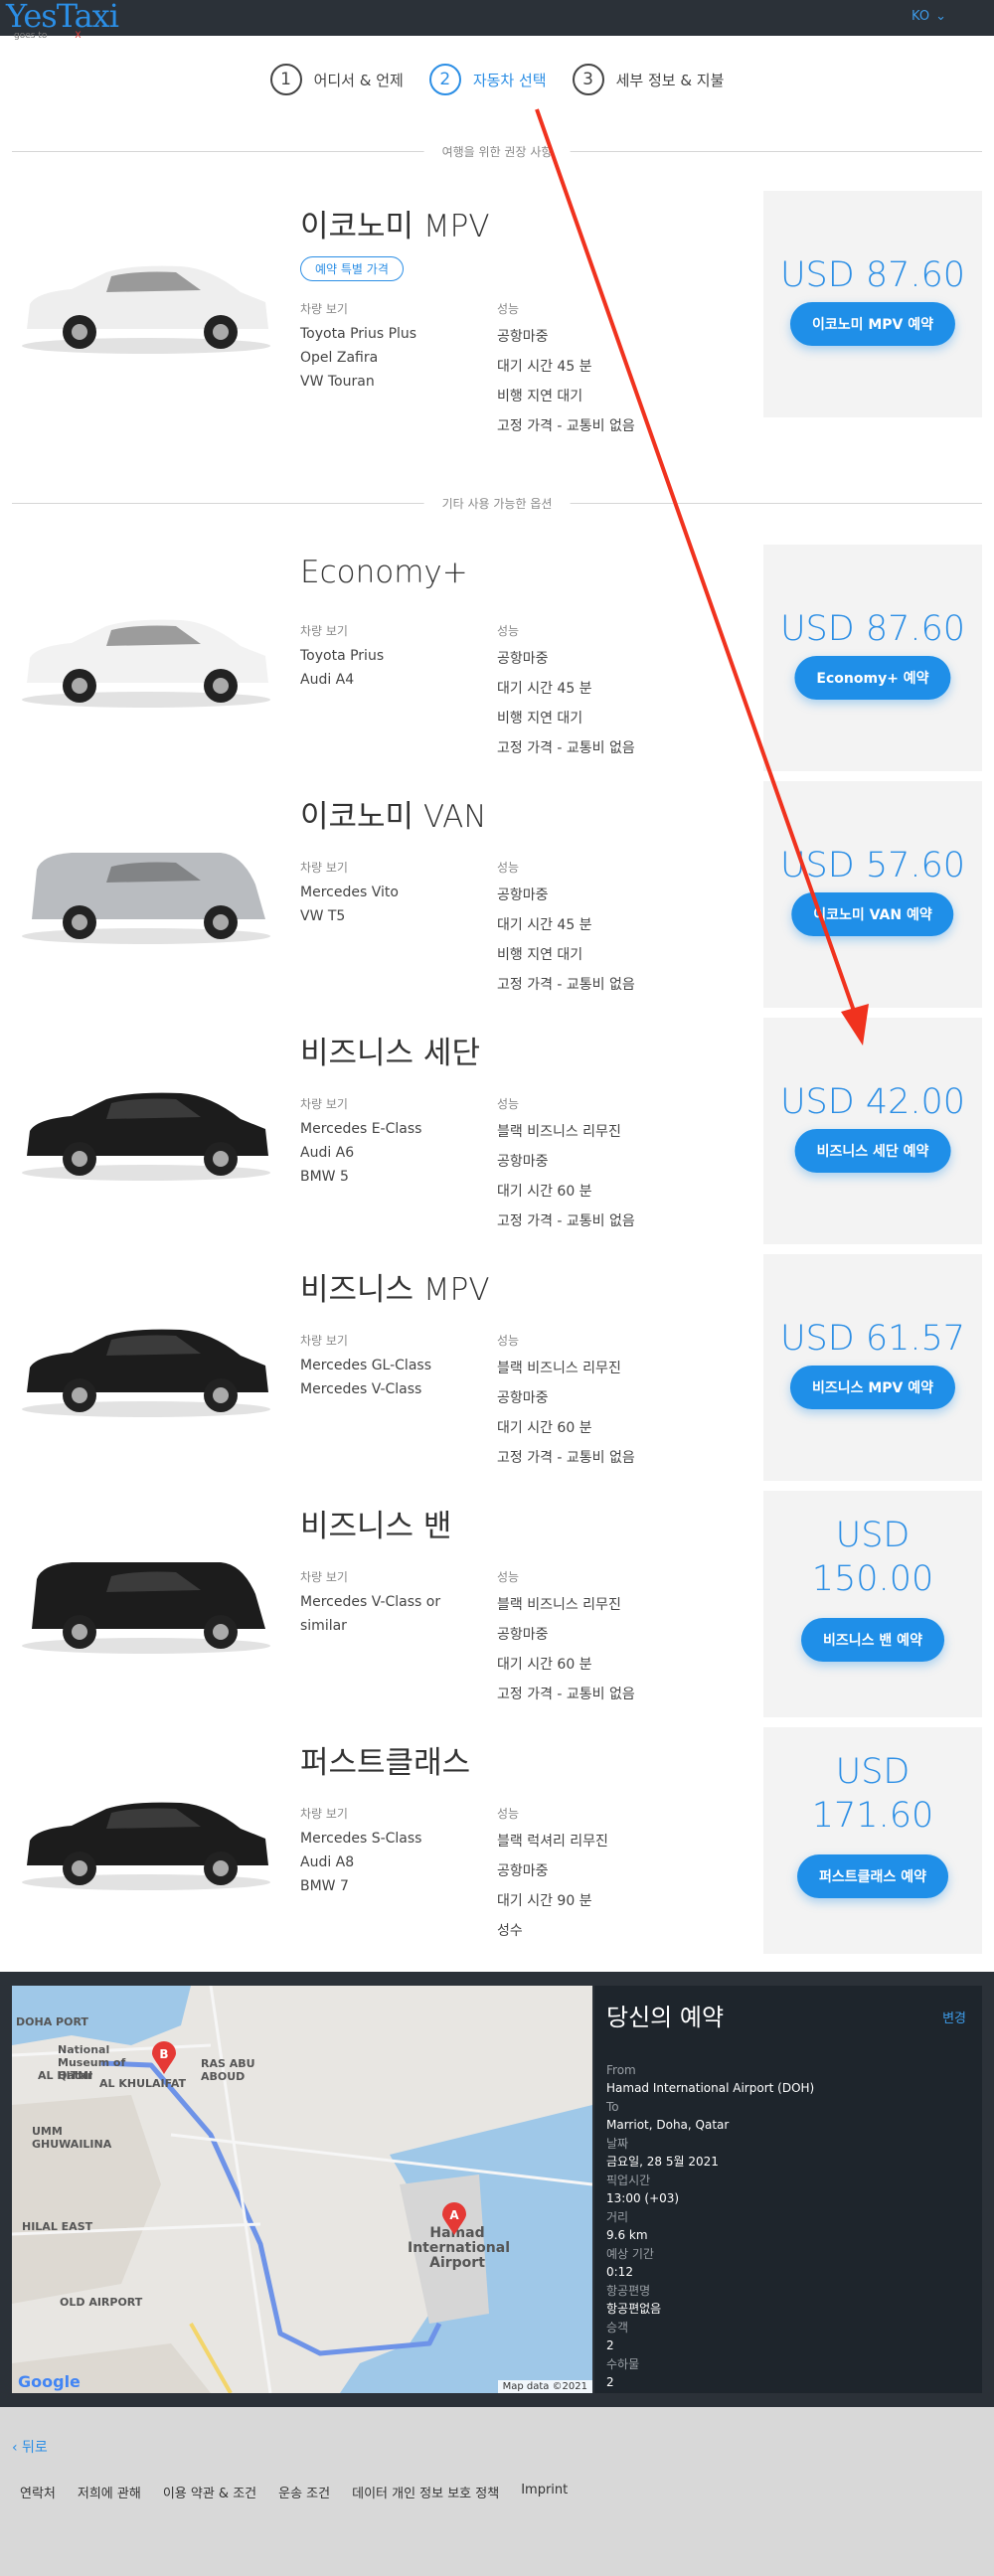 The height and width of the screenshot is (2576, 994). I want to click on step-choose-car: 2 자동차 선택, so click(487, 79).